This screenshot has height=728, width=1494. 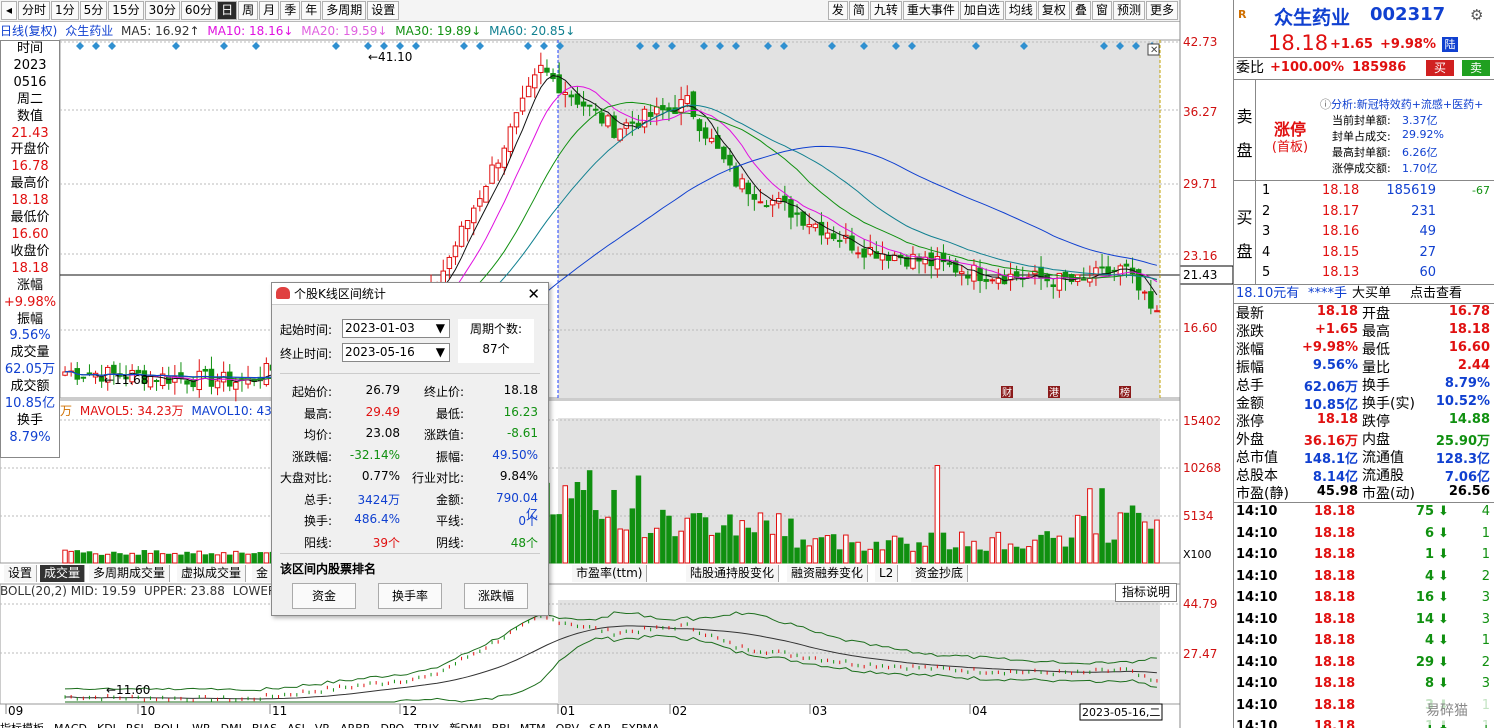 I want to click on indicator-tab-9: 资金抄底, so click(x=940, y=573).